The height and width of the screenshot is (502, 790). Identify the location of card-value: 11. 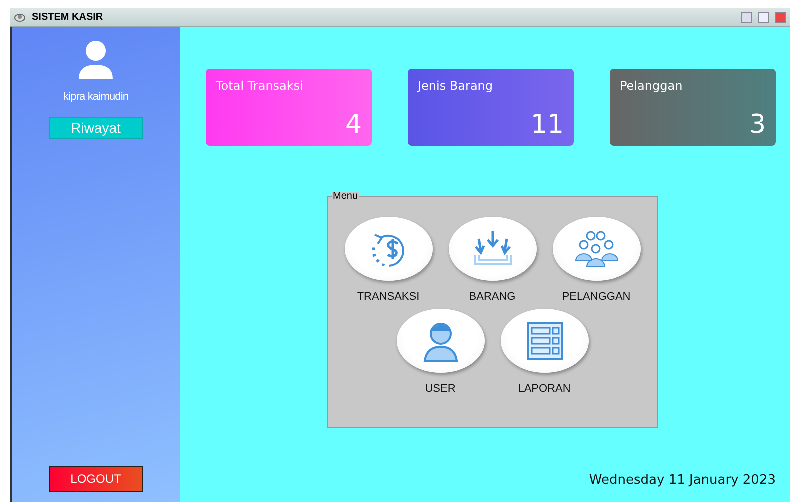
(547, 125).